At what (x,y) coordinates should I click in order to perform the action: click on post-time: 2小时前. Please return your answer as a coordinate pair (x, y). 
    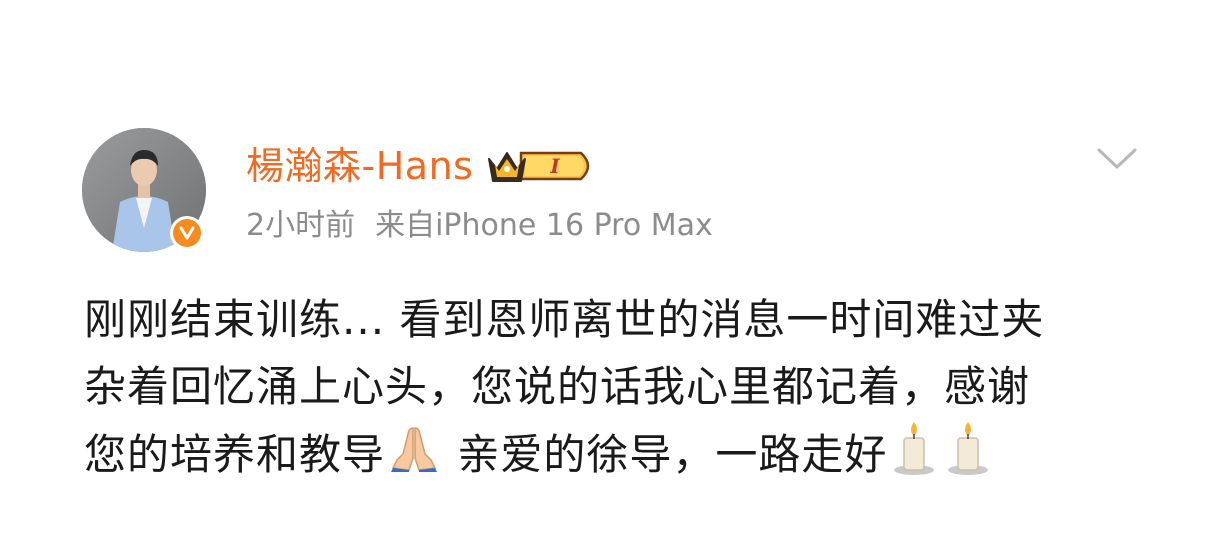
    Looking at the image, I should click on (301, 225).